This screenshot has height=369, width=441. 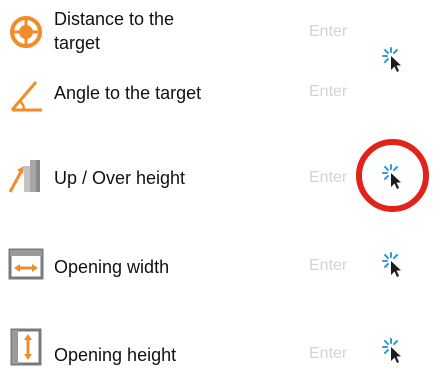 What do you see at coordinates (26, 264) in the screenshot?
I see `opening-width-icon` at bounding box center [26, 264].